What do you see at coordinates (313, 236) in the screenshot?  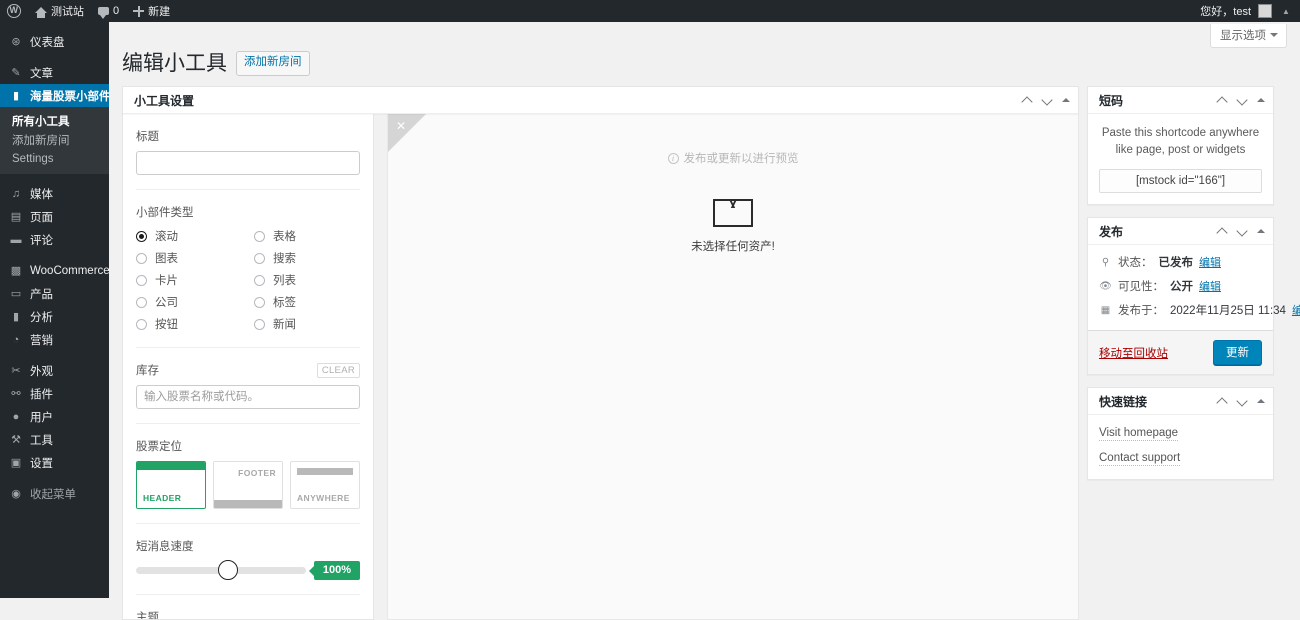 I see `radio-option-table: 表格` at bounding box center [313, 236].